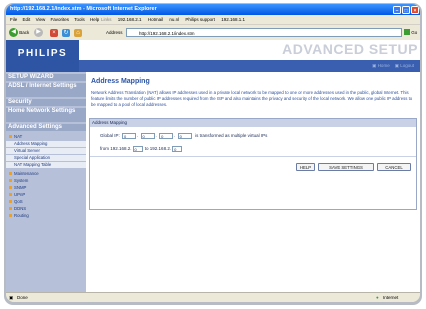  Describe the element at coordinates (106, 19) in the screenshot. I see `links-label: Links` at that location.